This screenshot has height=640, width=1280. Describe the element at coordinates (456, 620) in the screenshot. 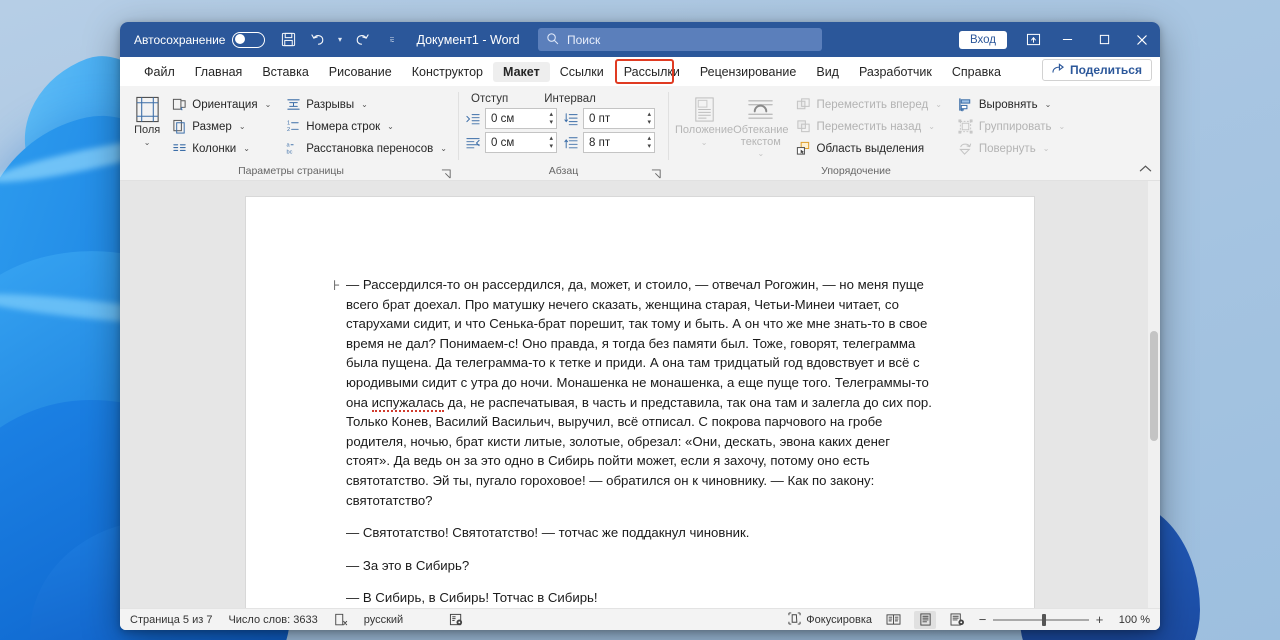

I see `accessibility-icon` at that location.